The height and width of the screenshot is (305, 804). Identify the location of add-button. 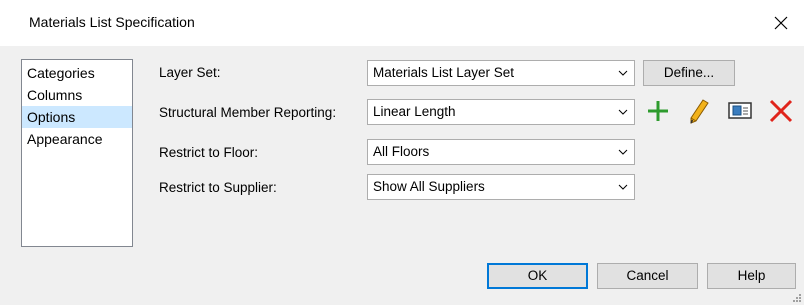
(658, 111).